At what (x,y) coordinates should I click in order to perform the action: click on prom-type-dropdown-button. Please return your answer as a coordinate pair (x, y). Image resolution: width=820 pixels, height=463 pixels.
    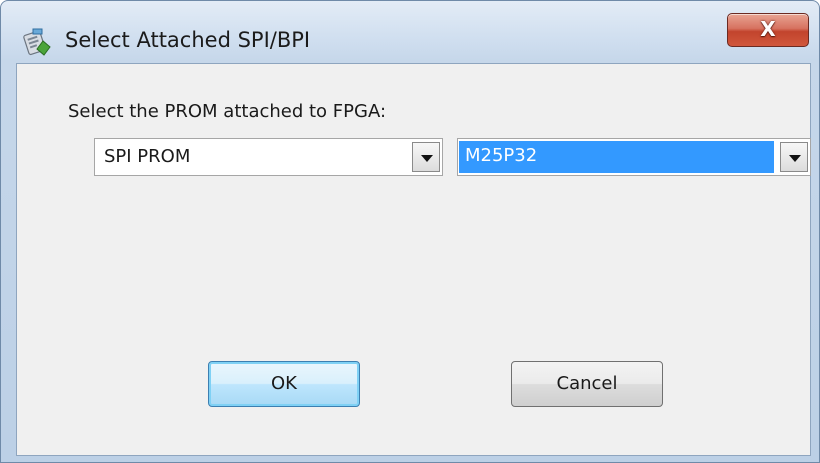
    Looking at the image, I should click on (426, 157).